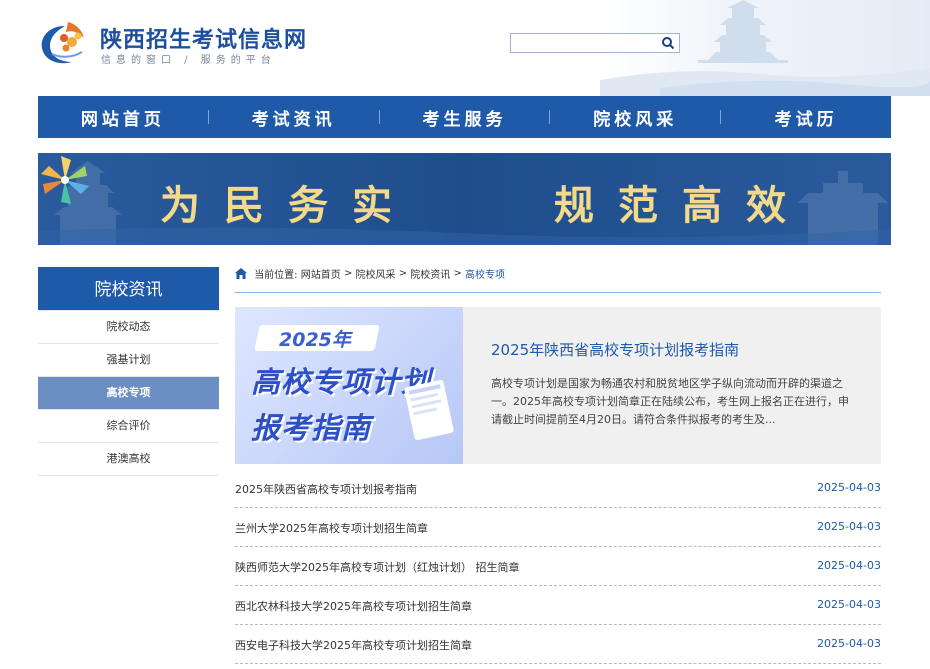 This screenshot has width=930, height=669. What do you see at coordinates (635, 117) in the screenshot?
I see `nav-item-college-showcase: 院校风采` at bounding box center [635, 117].